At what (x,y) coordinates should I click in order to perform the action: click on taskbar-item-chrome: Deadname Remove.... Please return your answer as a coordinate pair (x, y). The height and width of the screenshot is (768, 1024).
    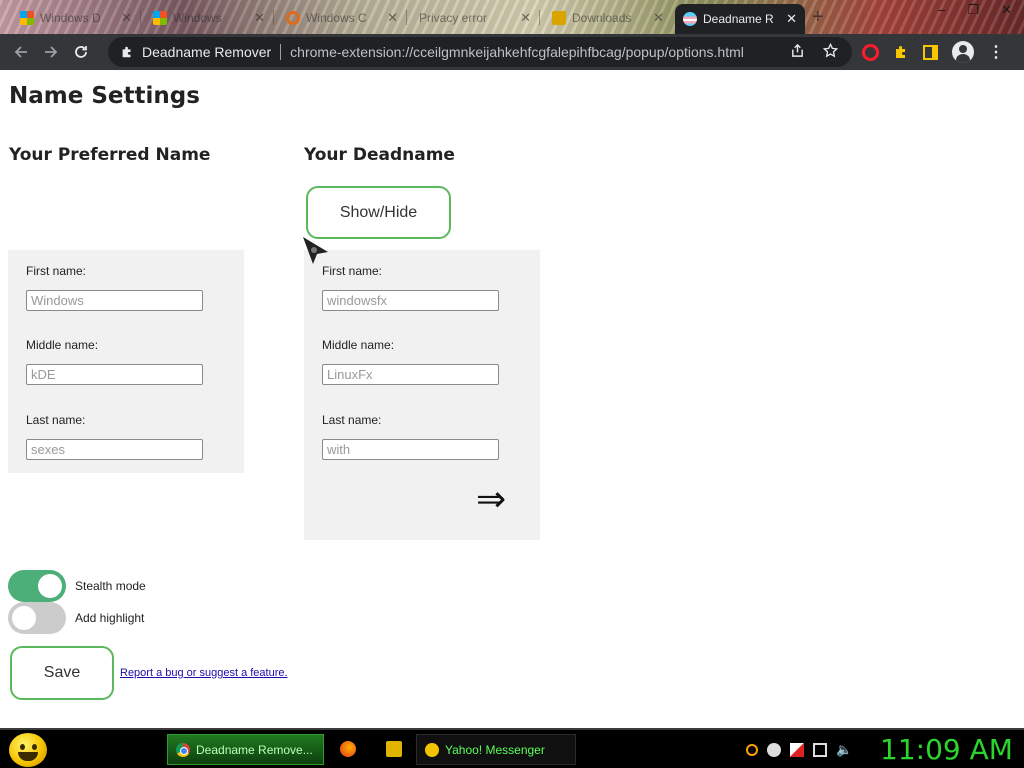
    Looking at the image, I should click on (245, 749).